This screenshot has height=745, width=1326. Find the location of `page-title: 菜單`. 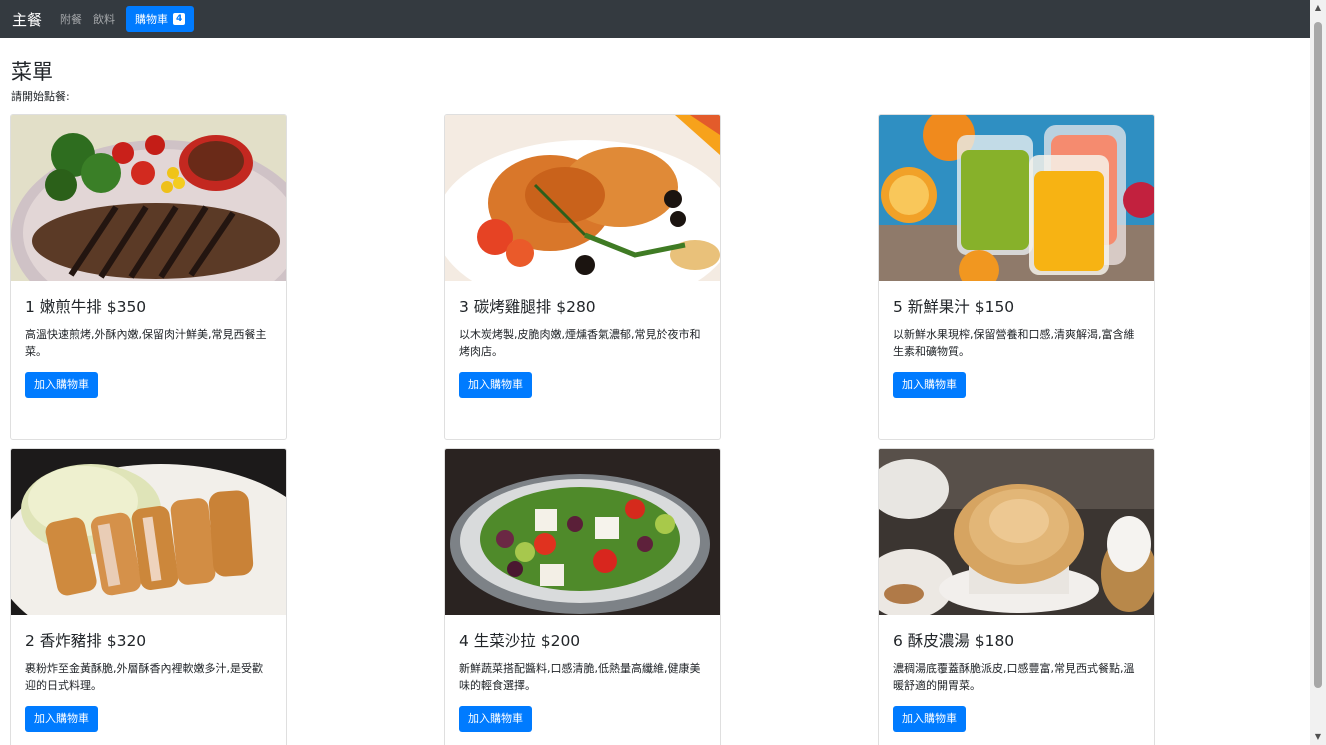

page-title: 菜單 is located at coordinates (32, 72).